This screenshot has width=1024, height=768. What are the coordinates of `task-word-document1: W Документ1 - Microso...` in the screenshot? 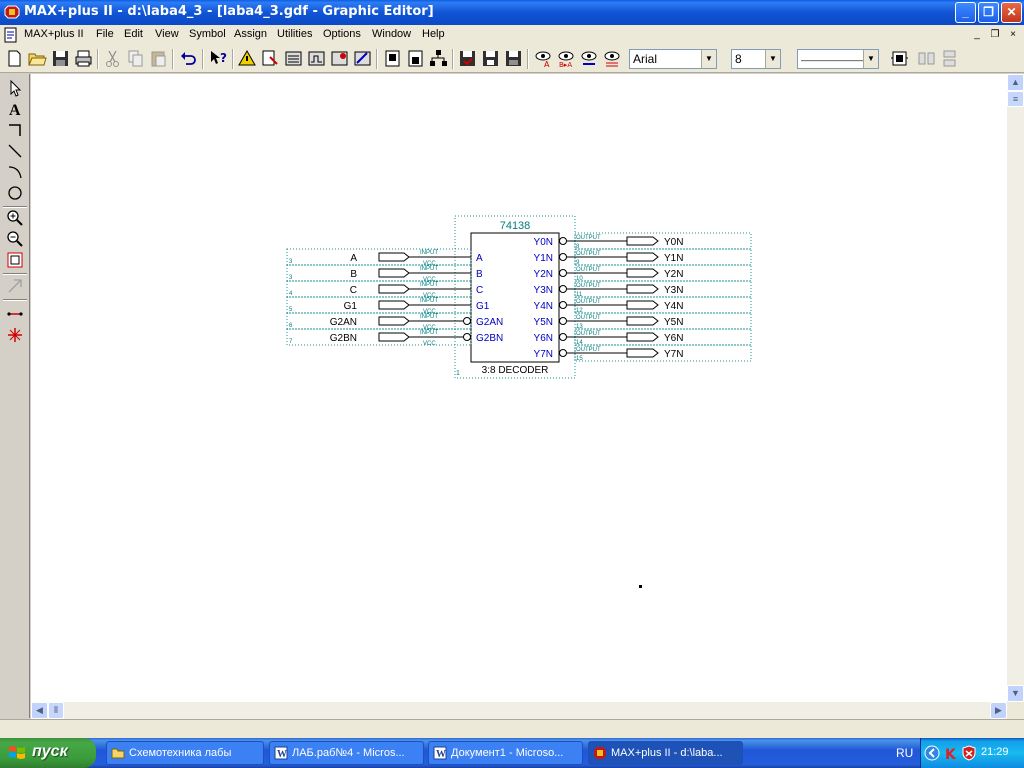 It's located at (505, 753).